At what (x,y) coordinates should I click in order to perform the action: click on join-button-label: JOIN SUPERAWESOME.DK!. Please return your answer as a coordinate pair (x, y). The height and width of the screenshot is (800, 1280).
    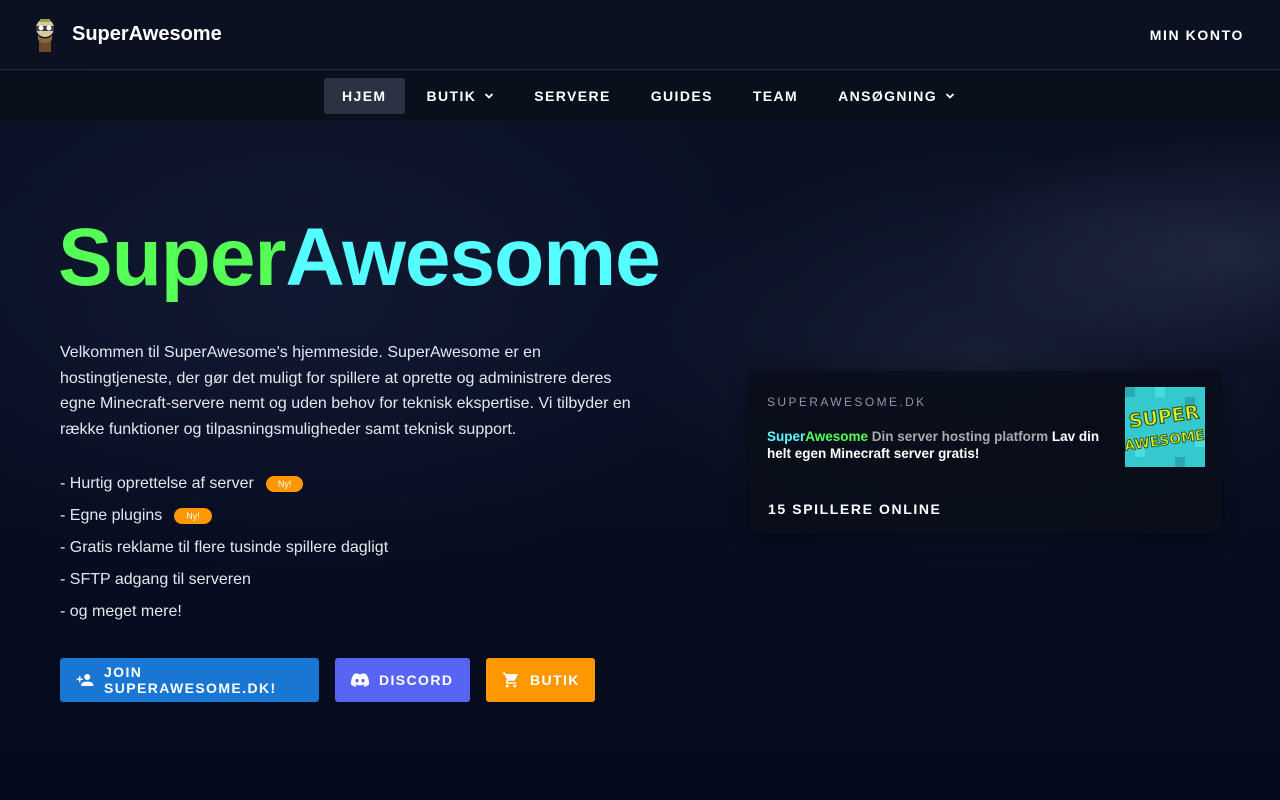
    Looking at the image, I should click on (190, 680).